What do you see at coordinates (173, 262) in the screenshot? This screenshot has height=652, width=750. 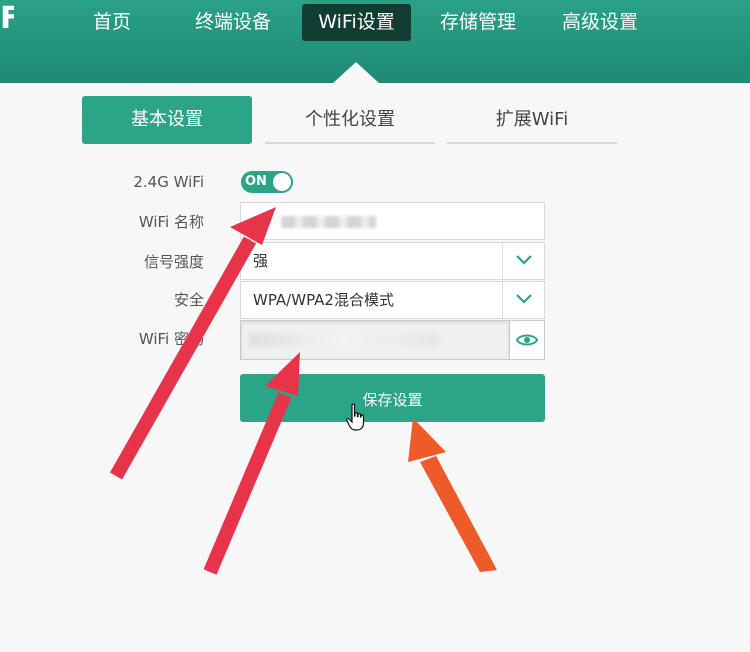 I see `signal-strength-label: 信号强度` at bounding box center [173, 262].